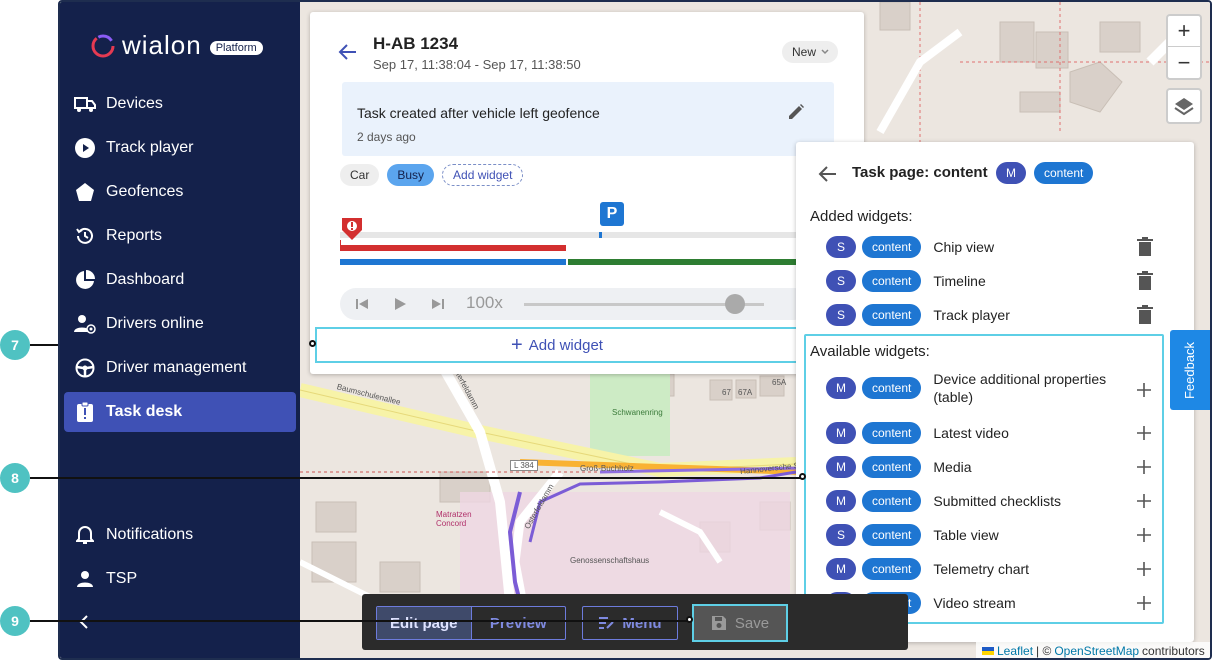  Describe the element at coordinates (587, 248) in the screenshot. I see `timeline-graphics` at that location.